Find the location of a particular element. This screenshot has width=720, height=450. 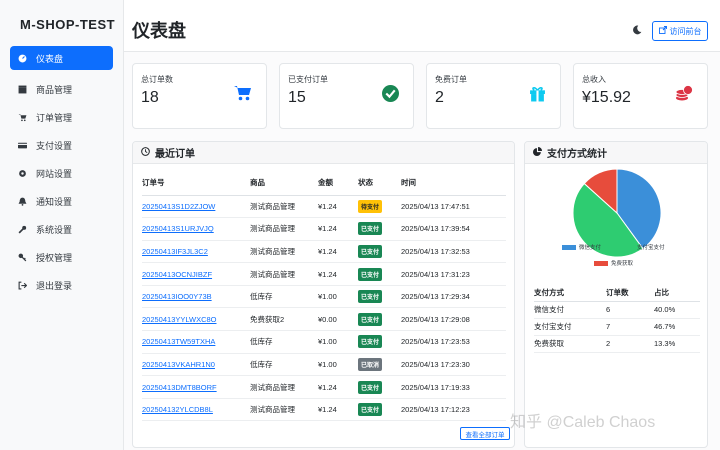

stat-value: 2 is located at coordinates (439, 97).